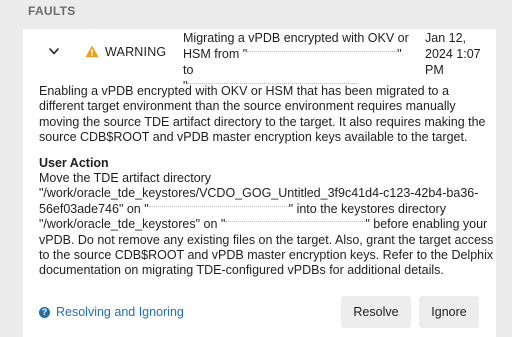 This screenshot has height=337, width=512. Describe the element at coordinates (322, 54) in the screenshot. I see `redacted-host` at that location.